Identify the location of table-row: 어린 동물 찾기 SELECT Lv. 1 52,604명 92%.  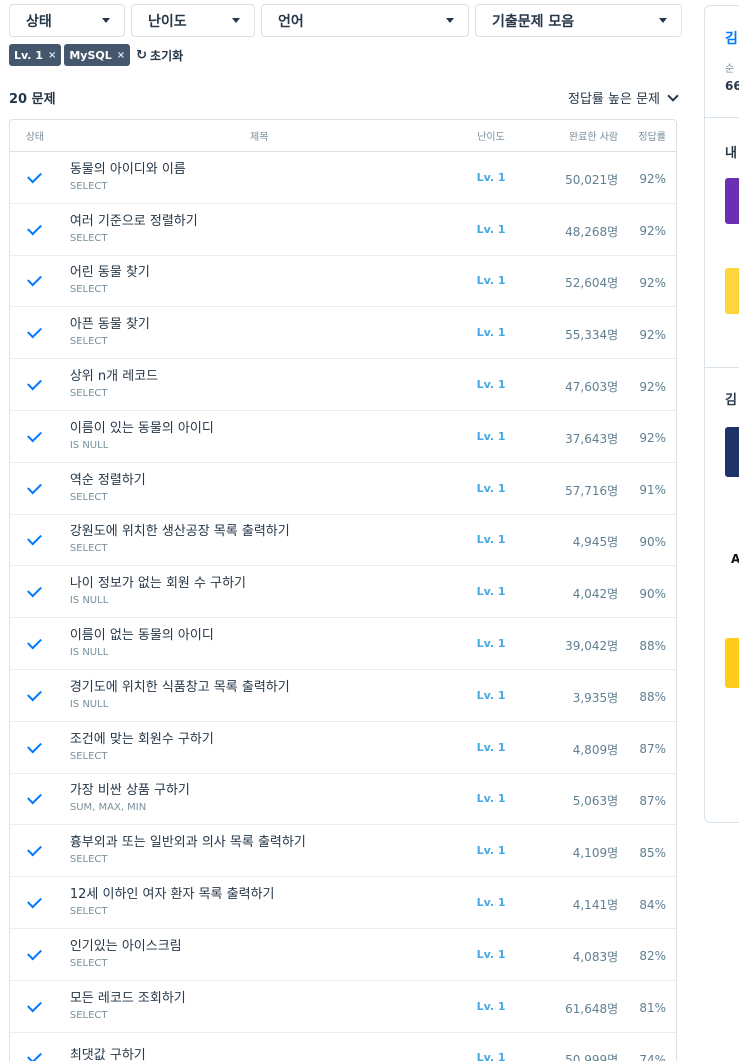
(343, 282).